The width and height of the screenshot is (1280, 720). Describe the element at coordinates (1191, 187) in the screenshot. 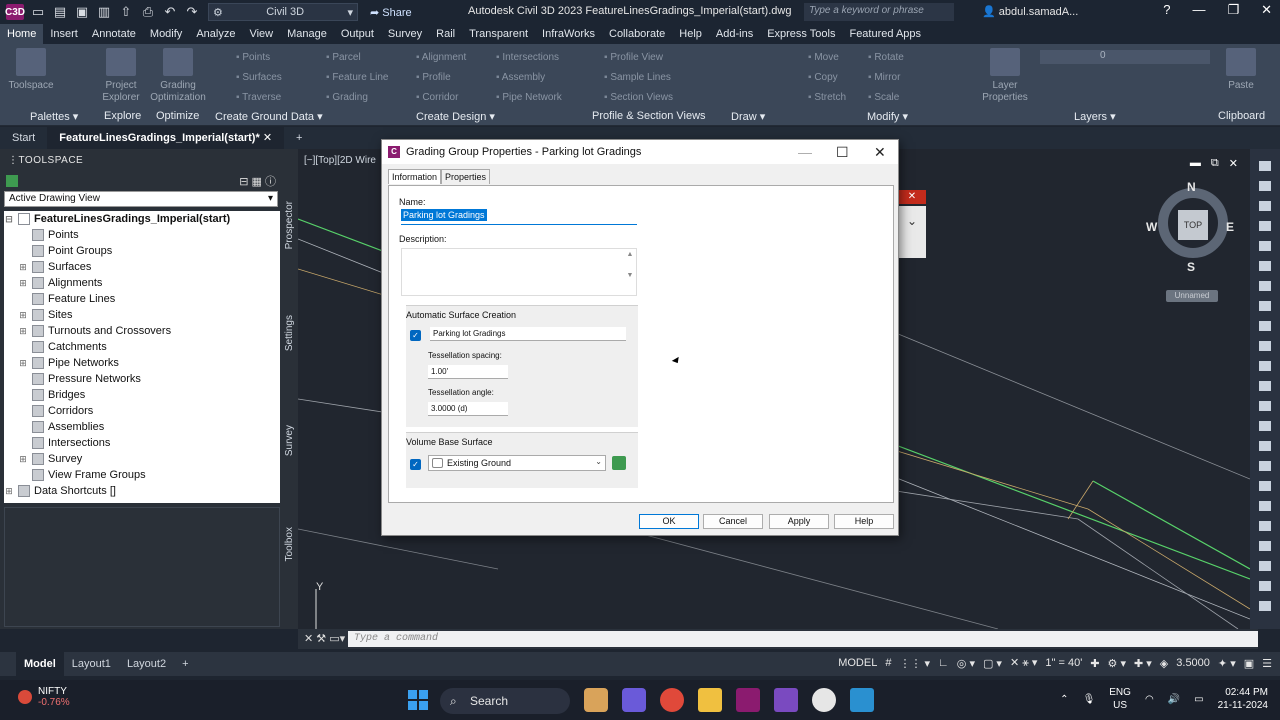

I see `compass-north: N` at that location.